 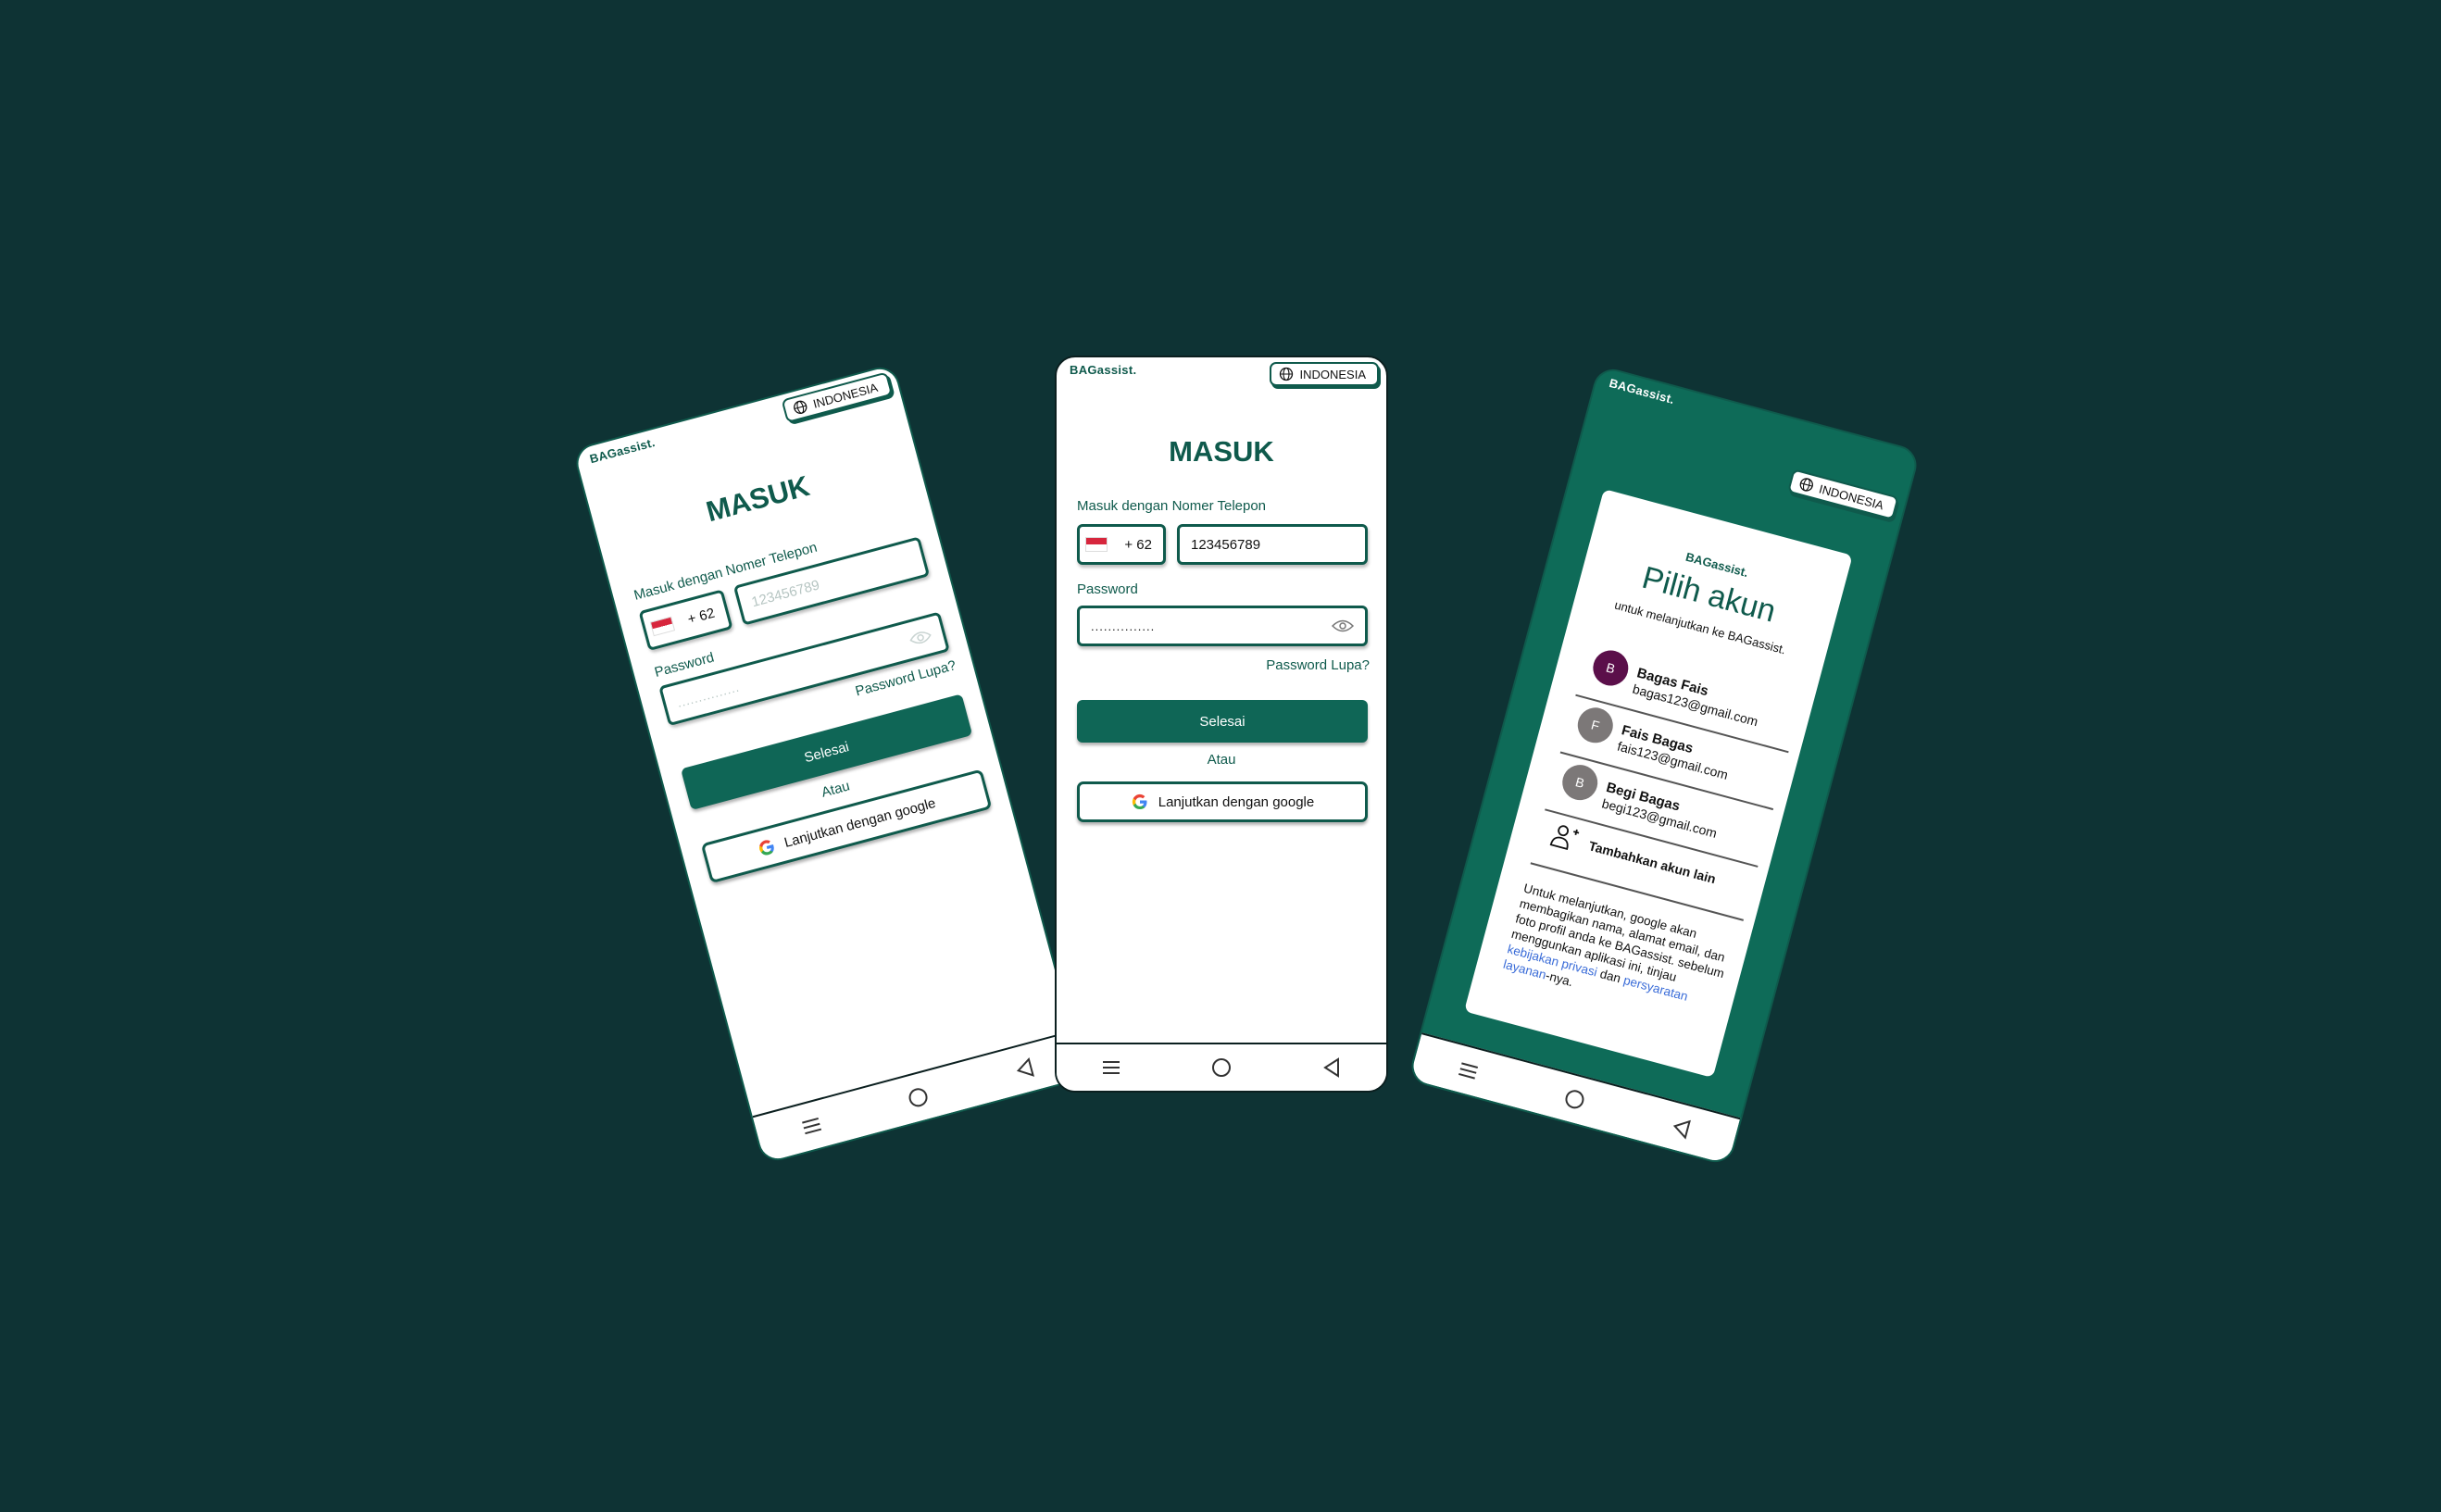 I want to click on phone-label: Masuk dengan Nomer Telepon, so click(x=1172, y=506).